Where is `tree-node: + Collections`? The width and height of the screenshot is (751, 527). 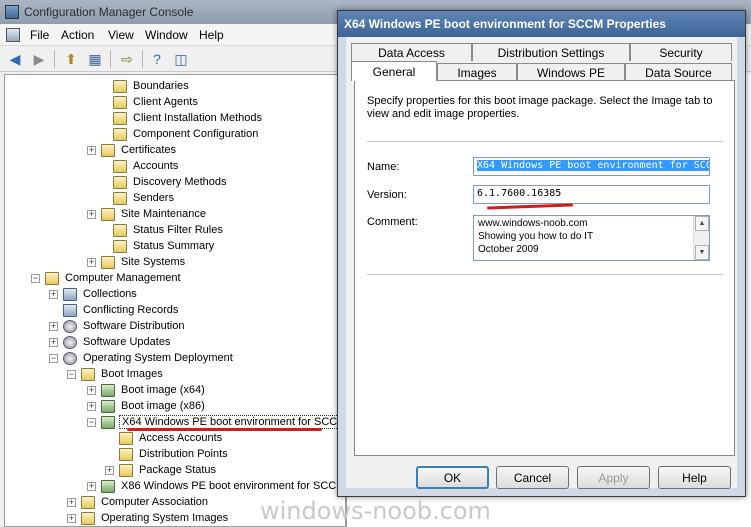 tree-node: + Collections is located at coordinates (94, 294).